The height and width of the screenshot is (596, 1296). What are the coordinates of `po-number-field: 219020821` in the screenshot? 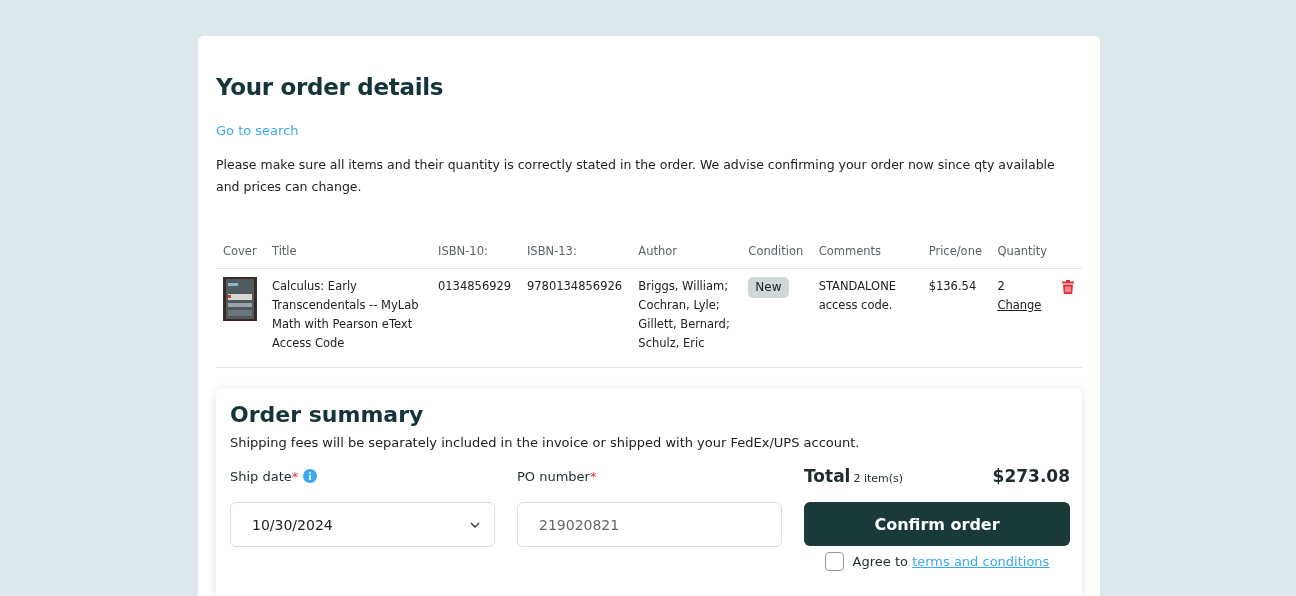 It's located at (649, 524).